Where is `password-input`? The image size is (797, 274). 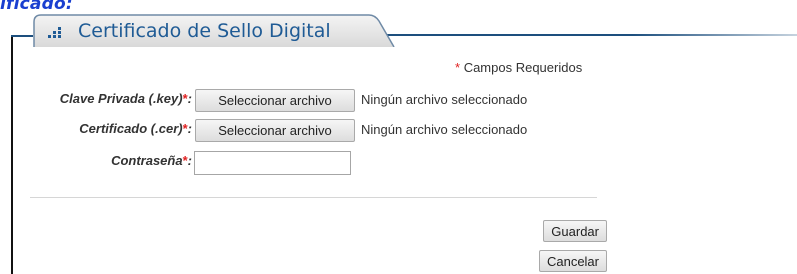
password-input is located at coordinates (272, 163).